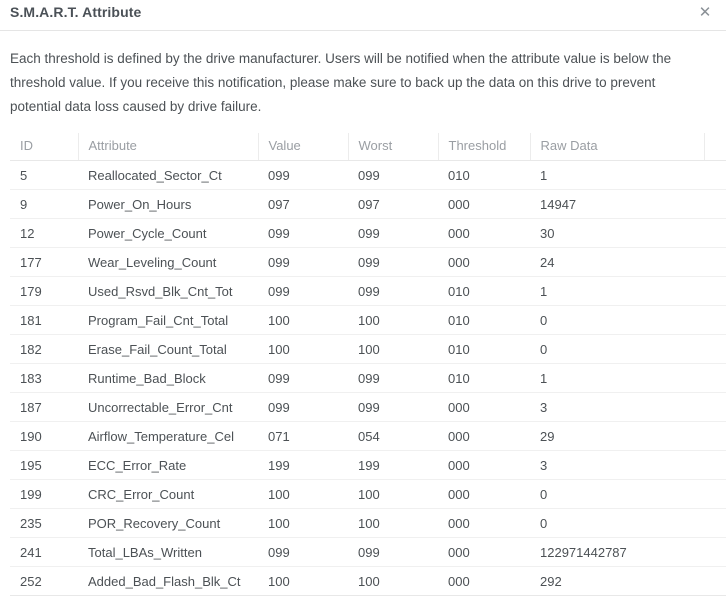  Describe the element at coordinates (44, 320) in the screenshot. I see `cell-id: 181` at that location.